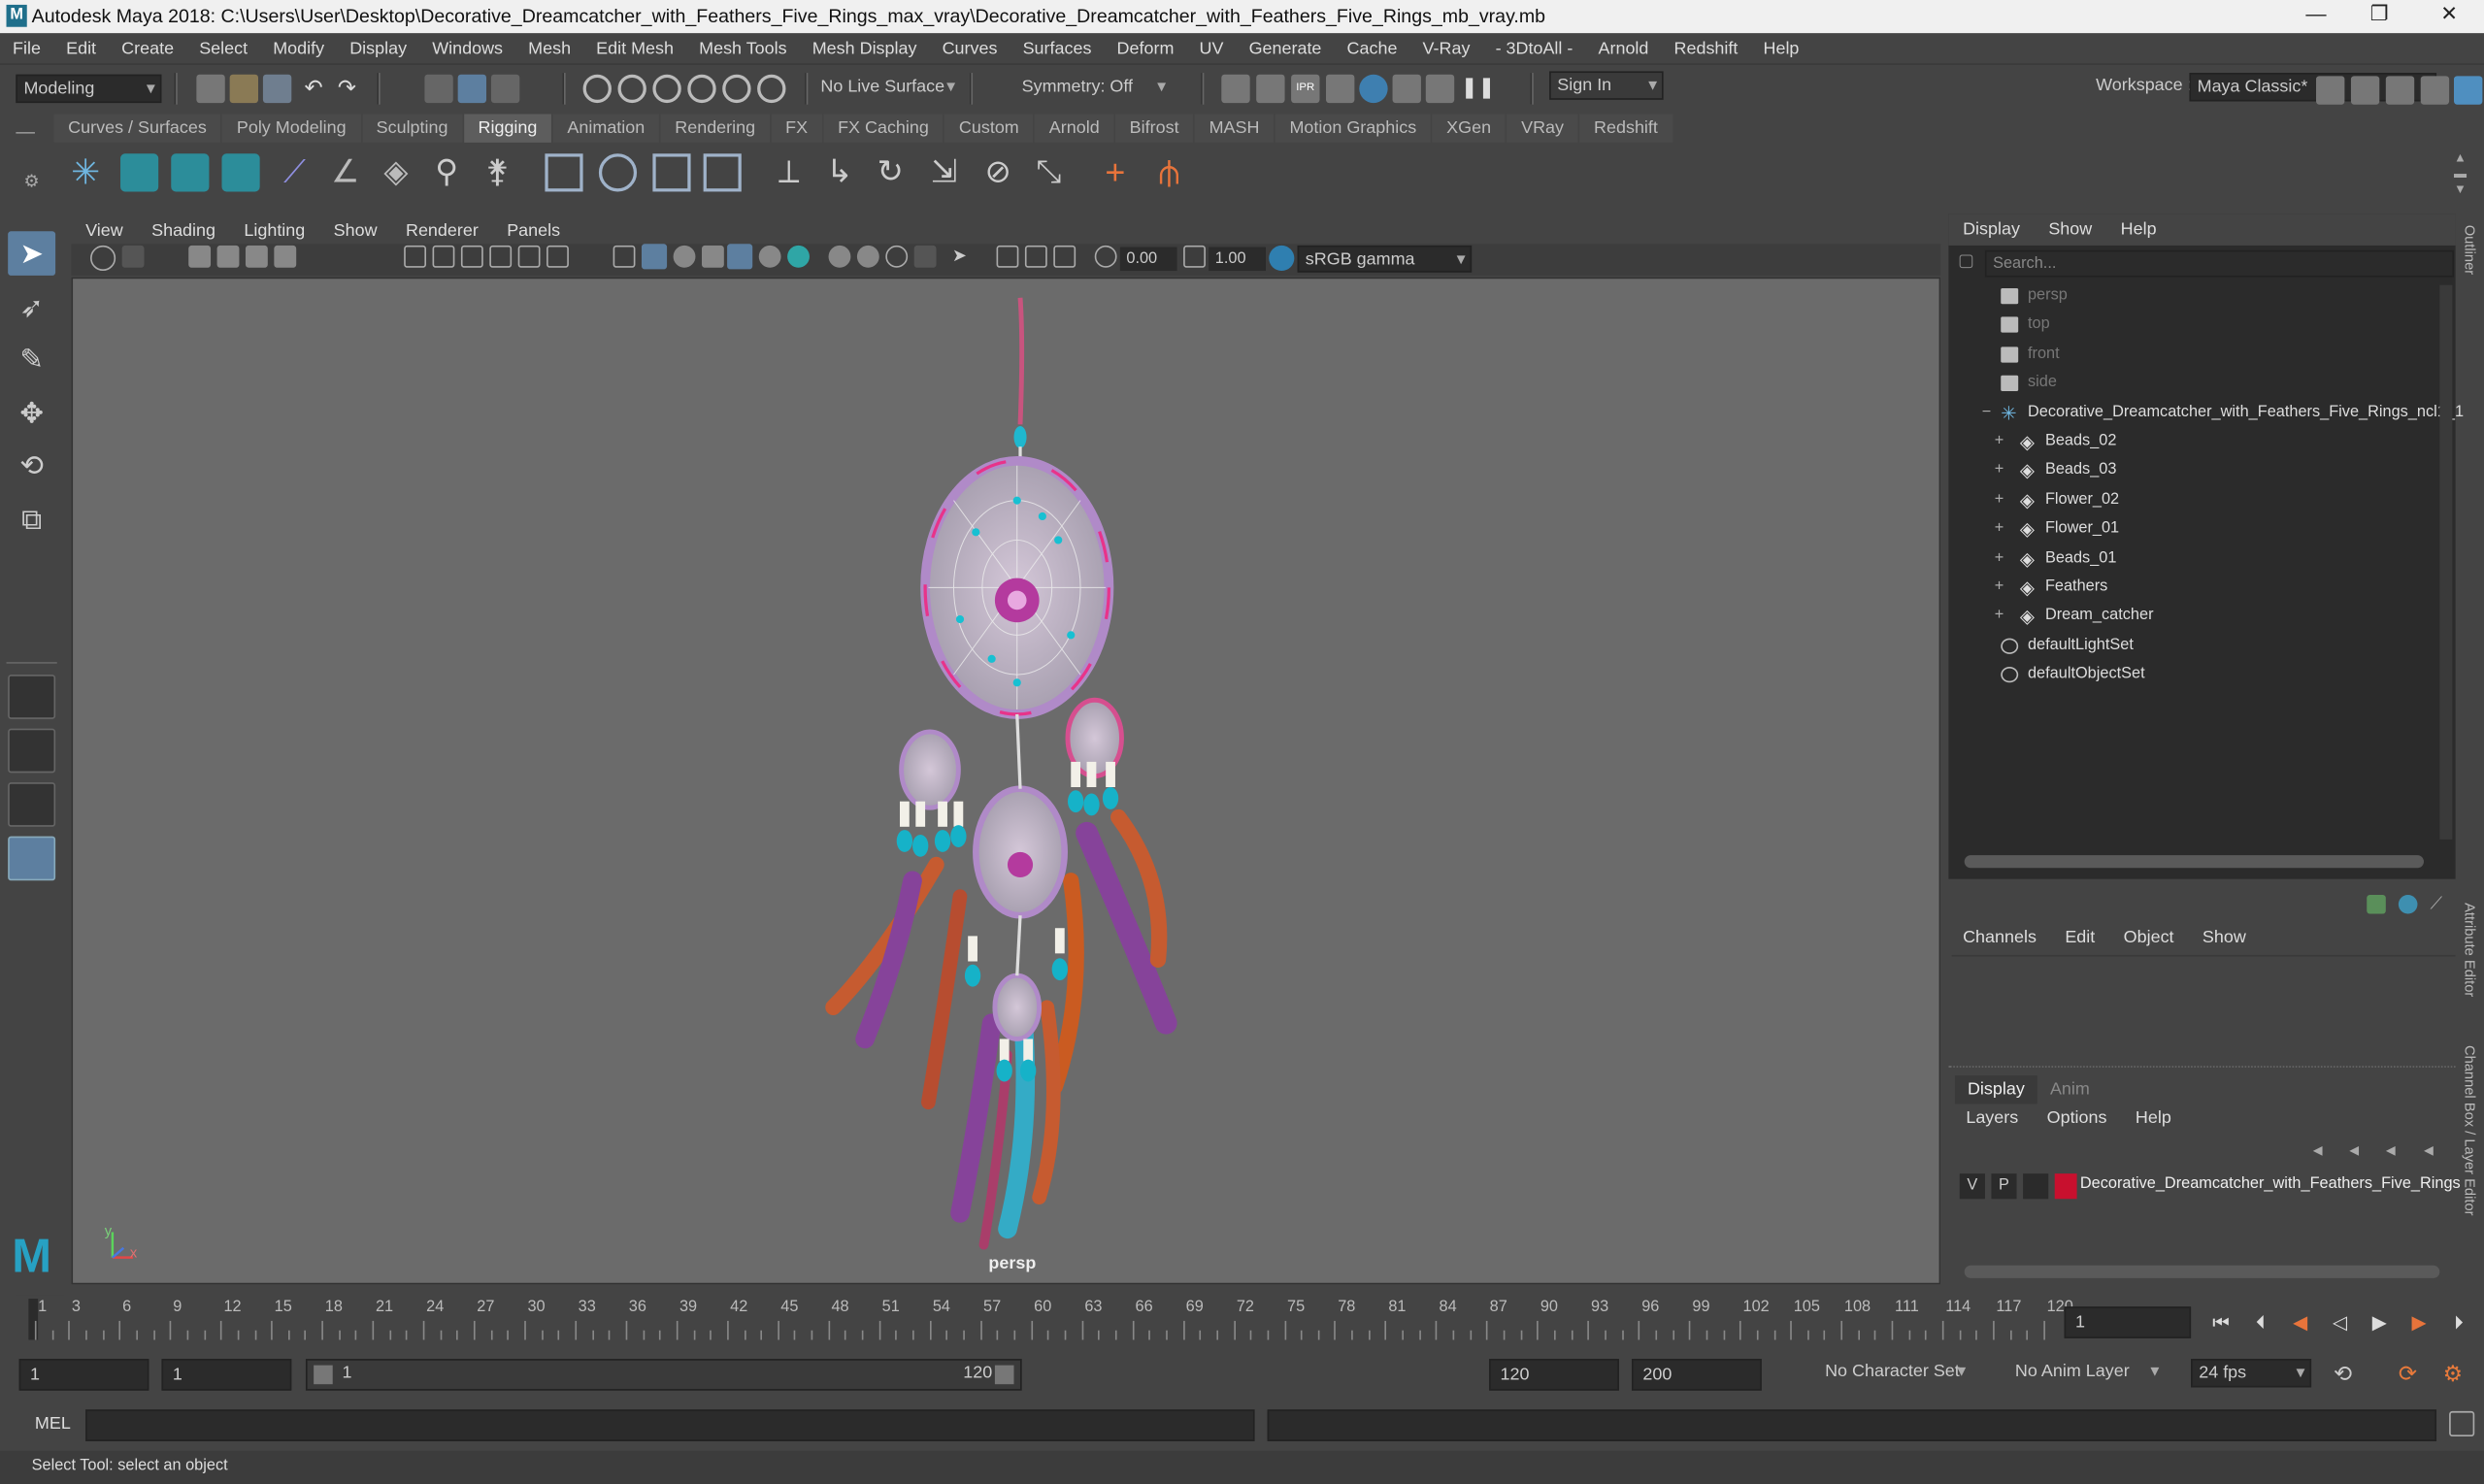  Describe the element at coordinates (1234, 128) in the screenshot. I see `shelf-tab-mash: MASH` at that location.